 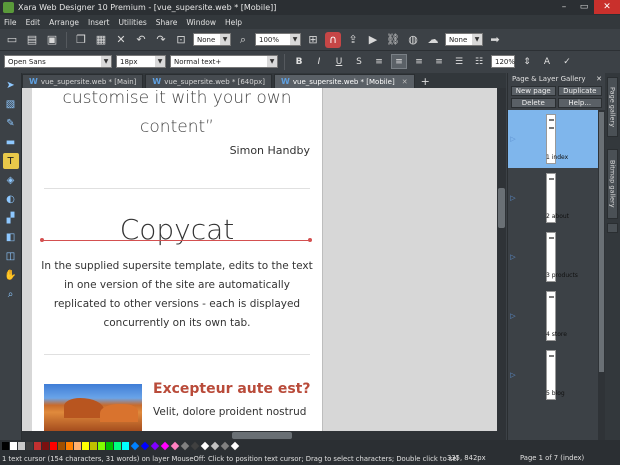 What do you see at coordinates (413, 40) in the screenshot?
I see `globe-icon: ◍` at bounding box center [413, 40].